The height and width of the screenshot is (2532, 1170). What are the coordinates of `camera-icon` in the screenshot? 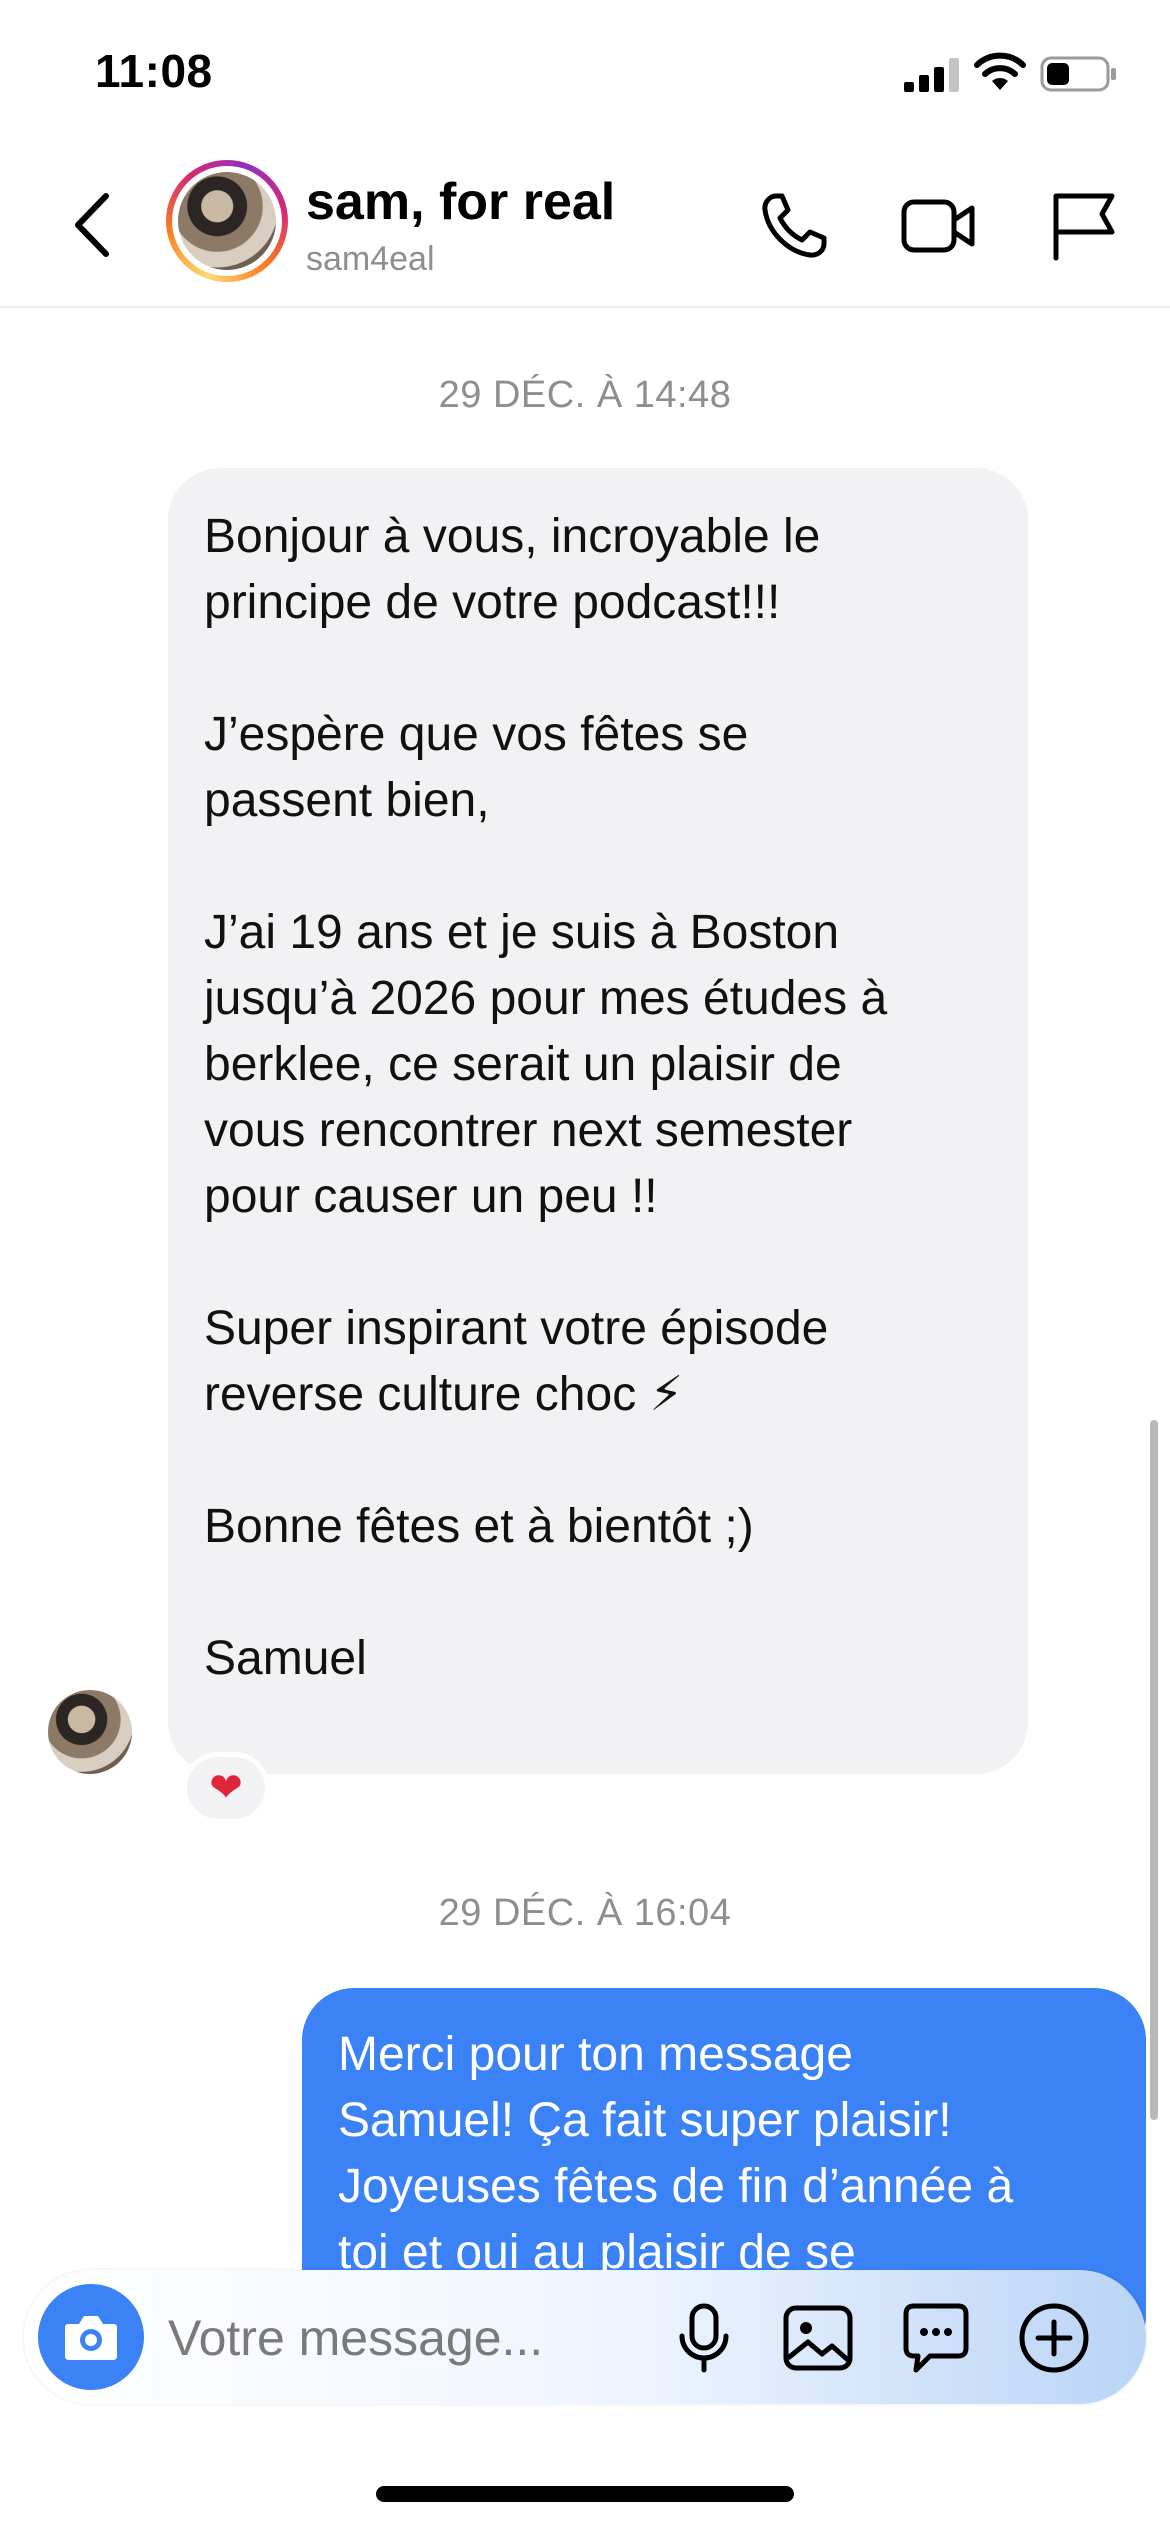 It's located at (91, 2338).